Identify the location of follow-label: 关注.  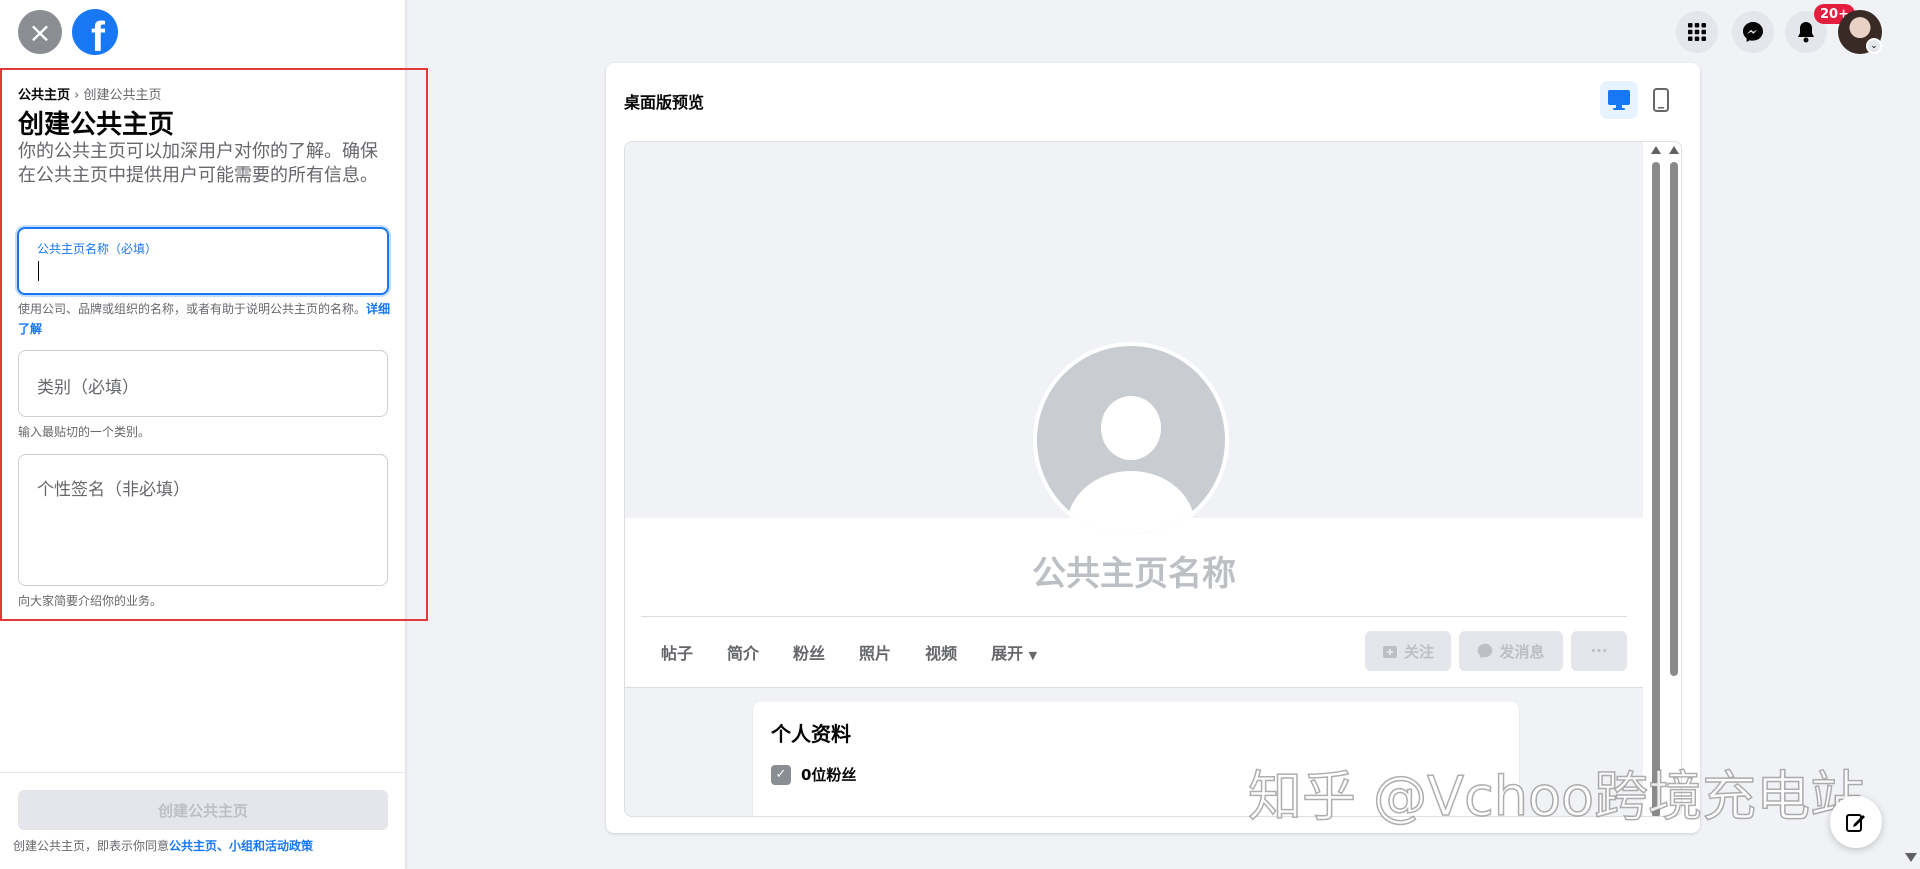
(1418, 651).